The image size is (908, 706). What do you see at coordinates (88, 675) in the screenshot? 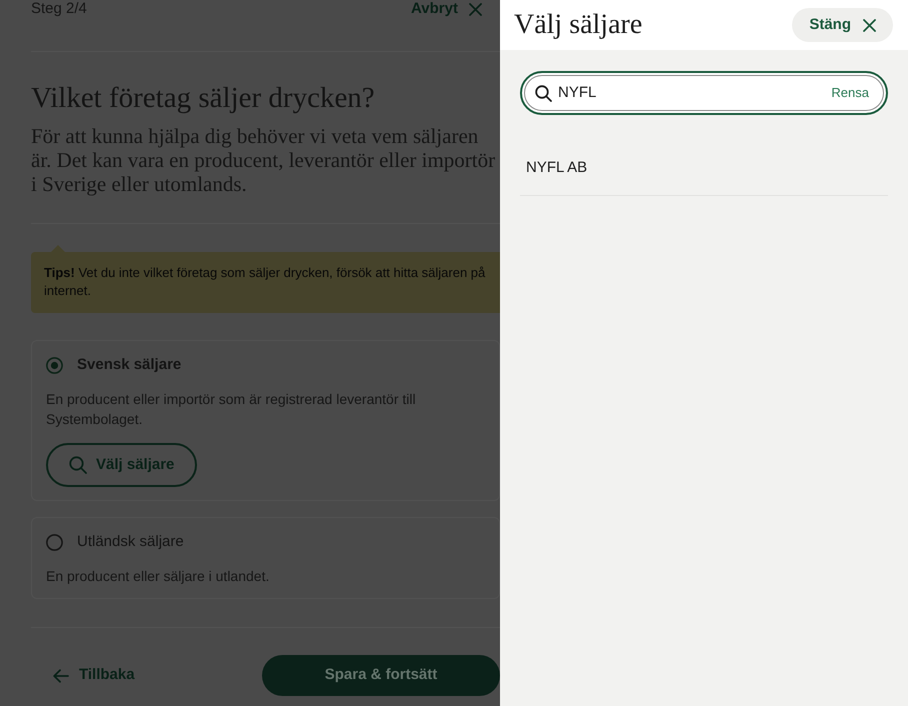
I see `back-button: Tillbaka` at bounding box center [88, 675].